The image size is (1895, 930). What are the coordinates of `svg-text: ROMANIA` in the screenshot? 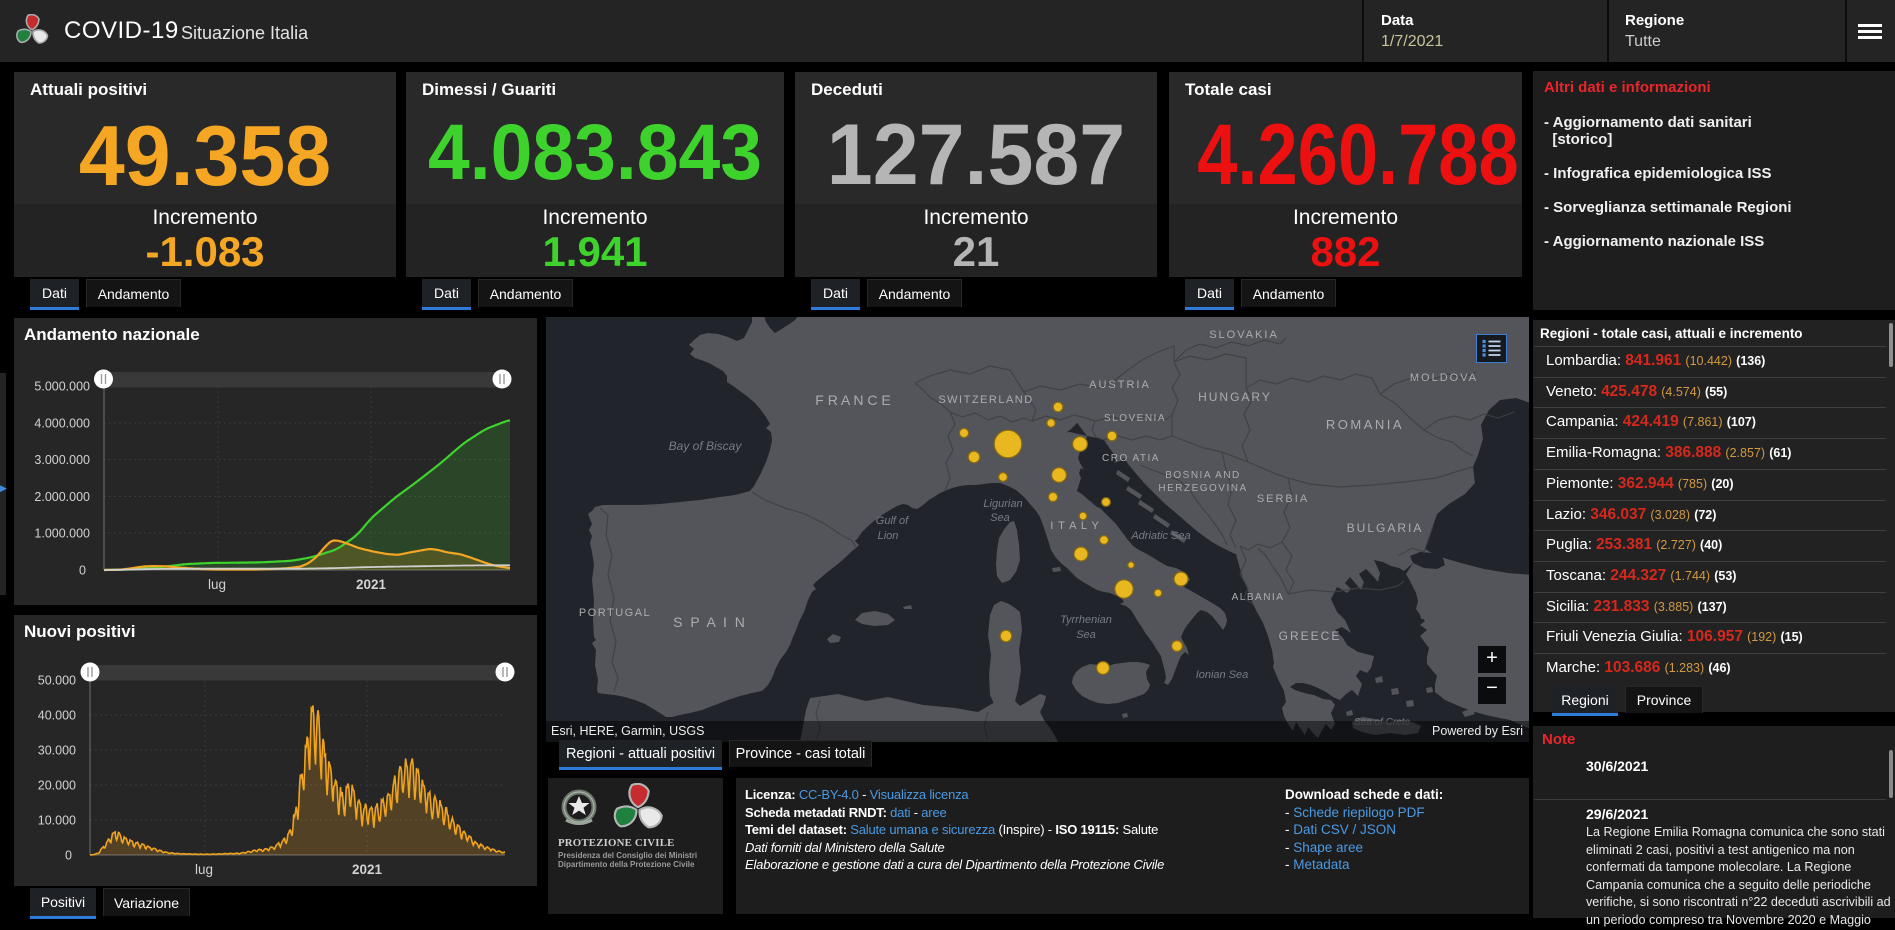 It's located at (1365, 424).